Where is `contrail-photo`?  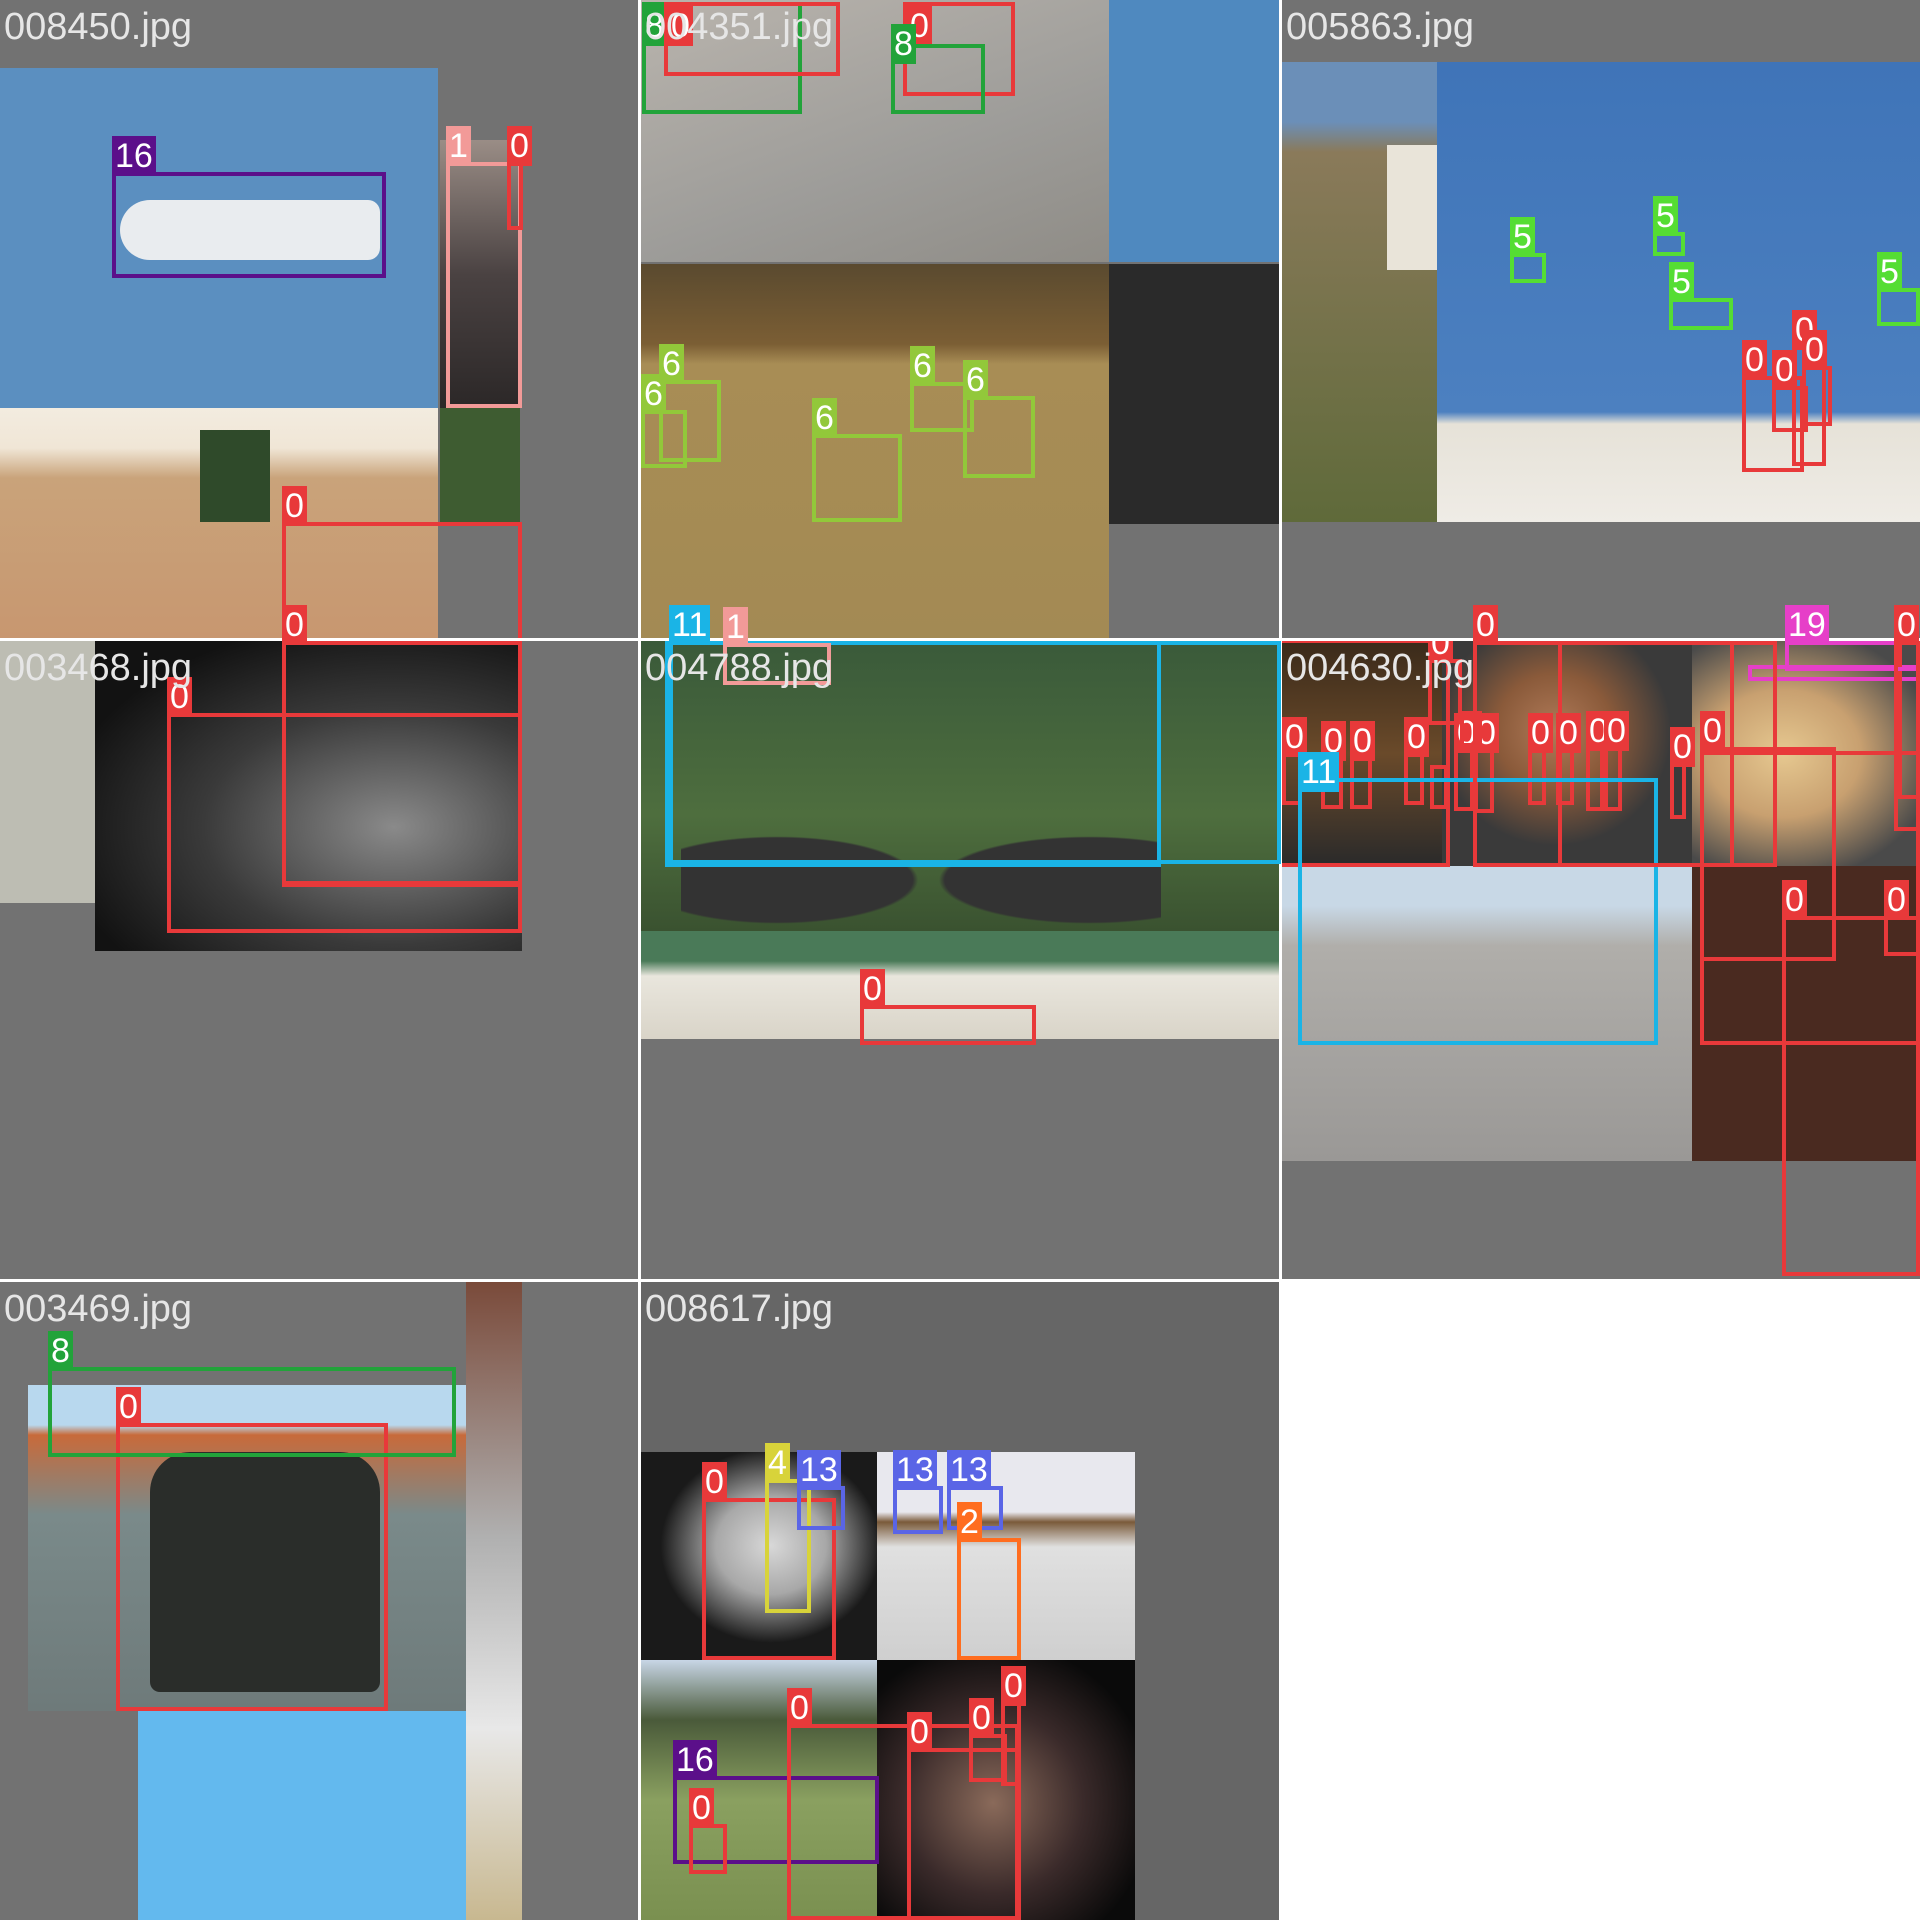
contrail-photo is located at coordinates (1194, 131).